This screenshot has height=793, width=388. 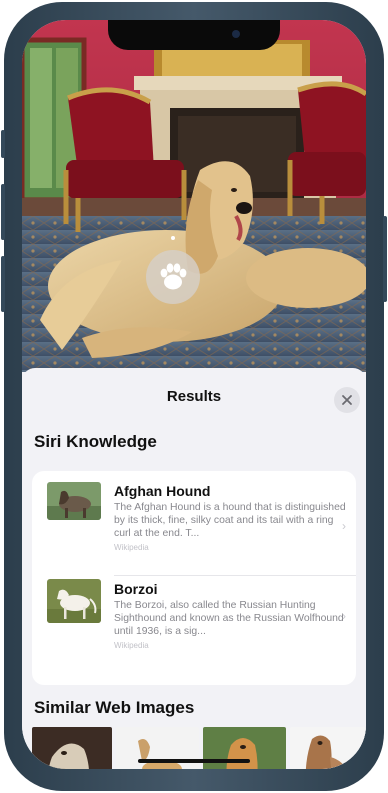 What do you see at coordinates (236, 34) in the screenshot?
I see `front-camera` at bounding box center [236, 34].